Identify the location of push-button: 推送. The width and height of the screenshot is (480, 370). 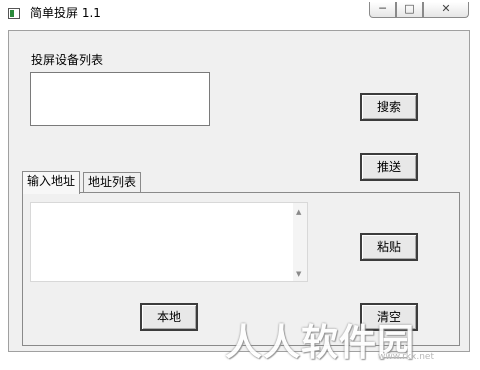
(389, 167).